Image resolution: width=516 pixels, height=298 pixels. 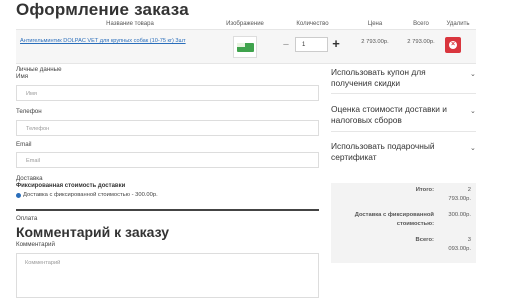 What do you see at coordinates (24, 144) in the screenshot?
I see `email-label: Email` at bounding box center [24, 144].